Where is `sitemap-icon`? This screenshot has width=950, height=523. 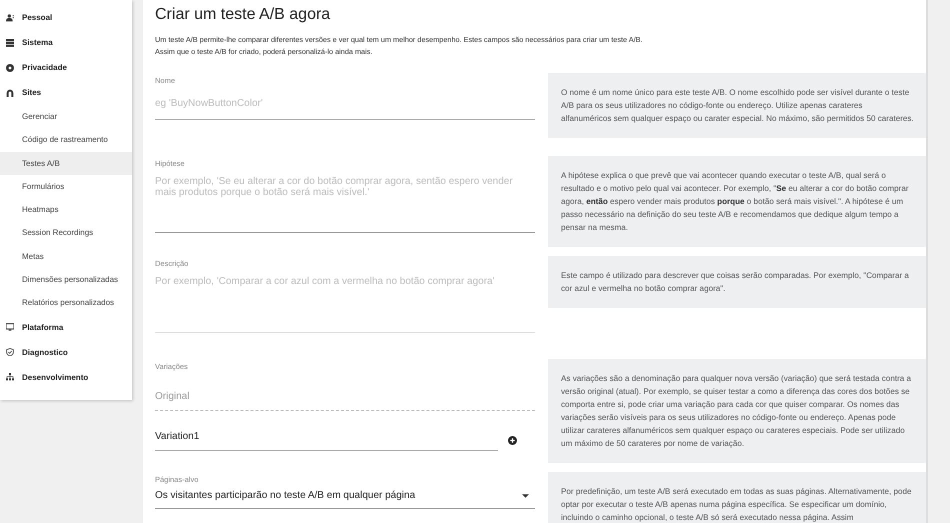 sitemap-icon is located at coordinates (10, 377).